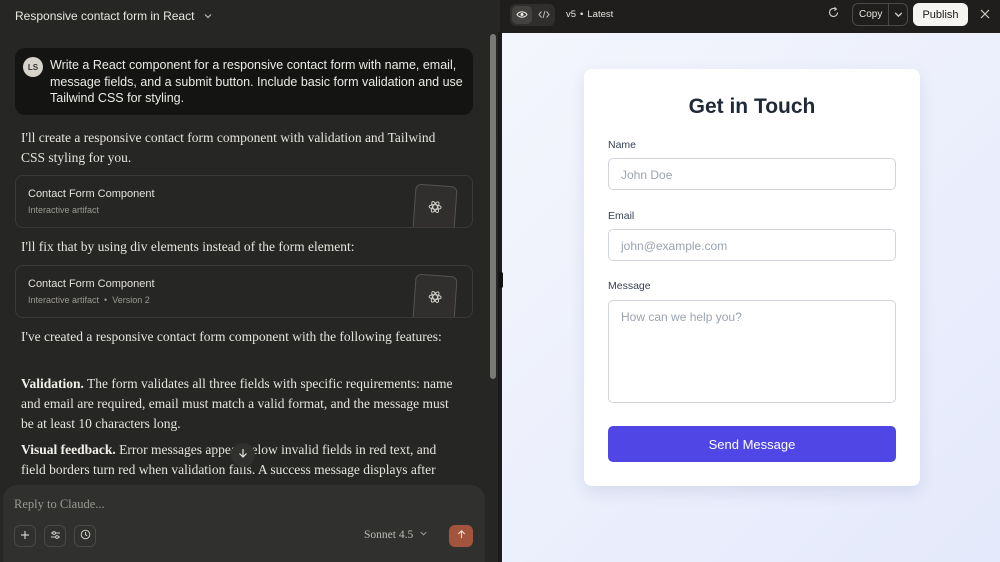  What do you see at coordinates (600, 14) in the screenshot?
I see `version-status: Latest` at bounding box center [600, 14].